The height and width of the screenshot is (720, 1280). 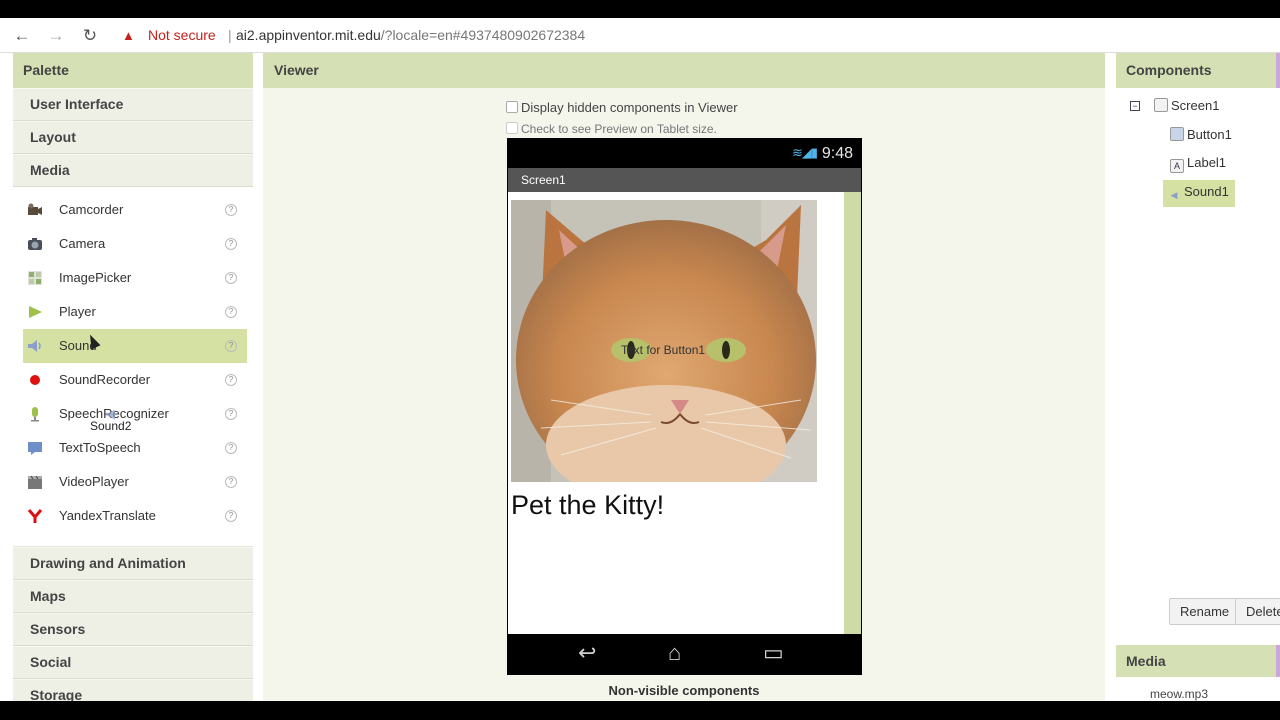 What do you see at coordinates (133, 104) in the screenshot?
I see `category-user-interface: User Interface` at bounding box center [133, 104].